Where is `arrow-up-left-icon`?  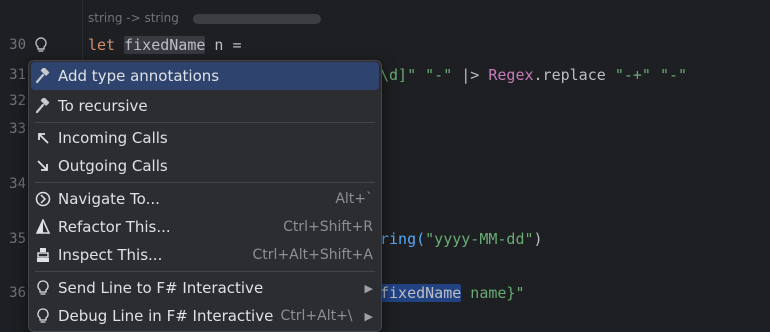
arrow-up-left-icon is located at coordinates (43, 138).